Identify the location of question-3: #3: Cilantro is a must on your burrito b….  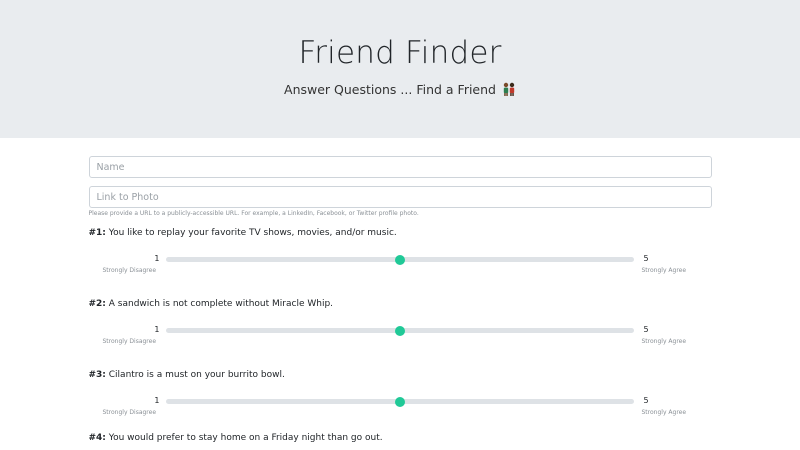
(400, 400).